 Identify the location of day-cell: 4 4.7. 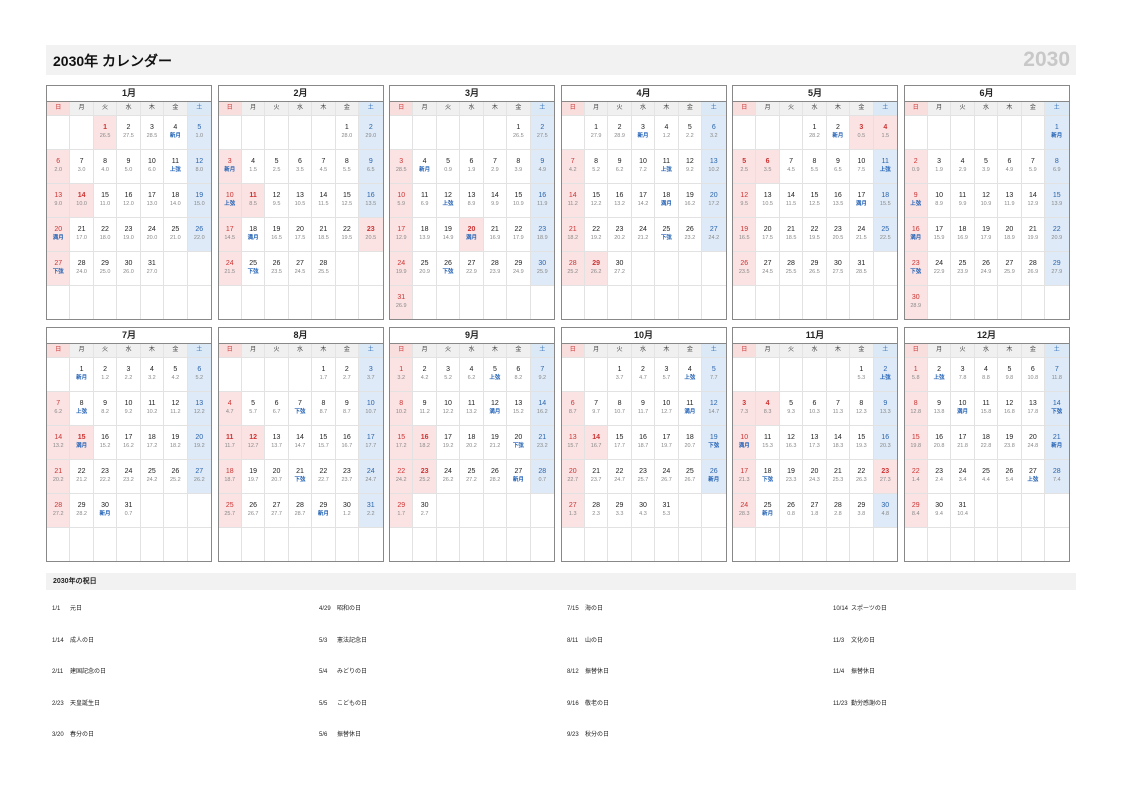
(230, 408).